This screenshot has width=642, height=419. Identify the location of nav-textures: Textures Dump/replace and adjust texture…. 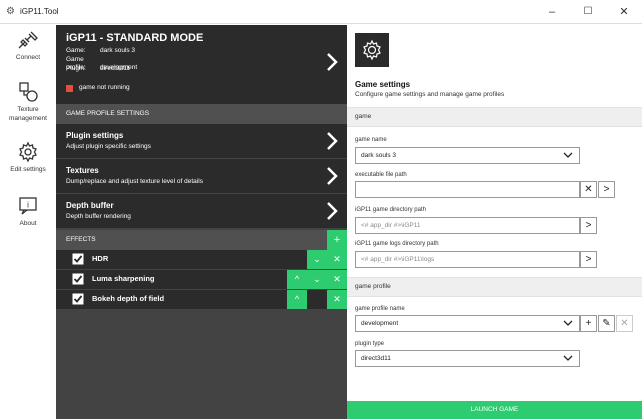
(201, 176).